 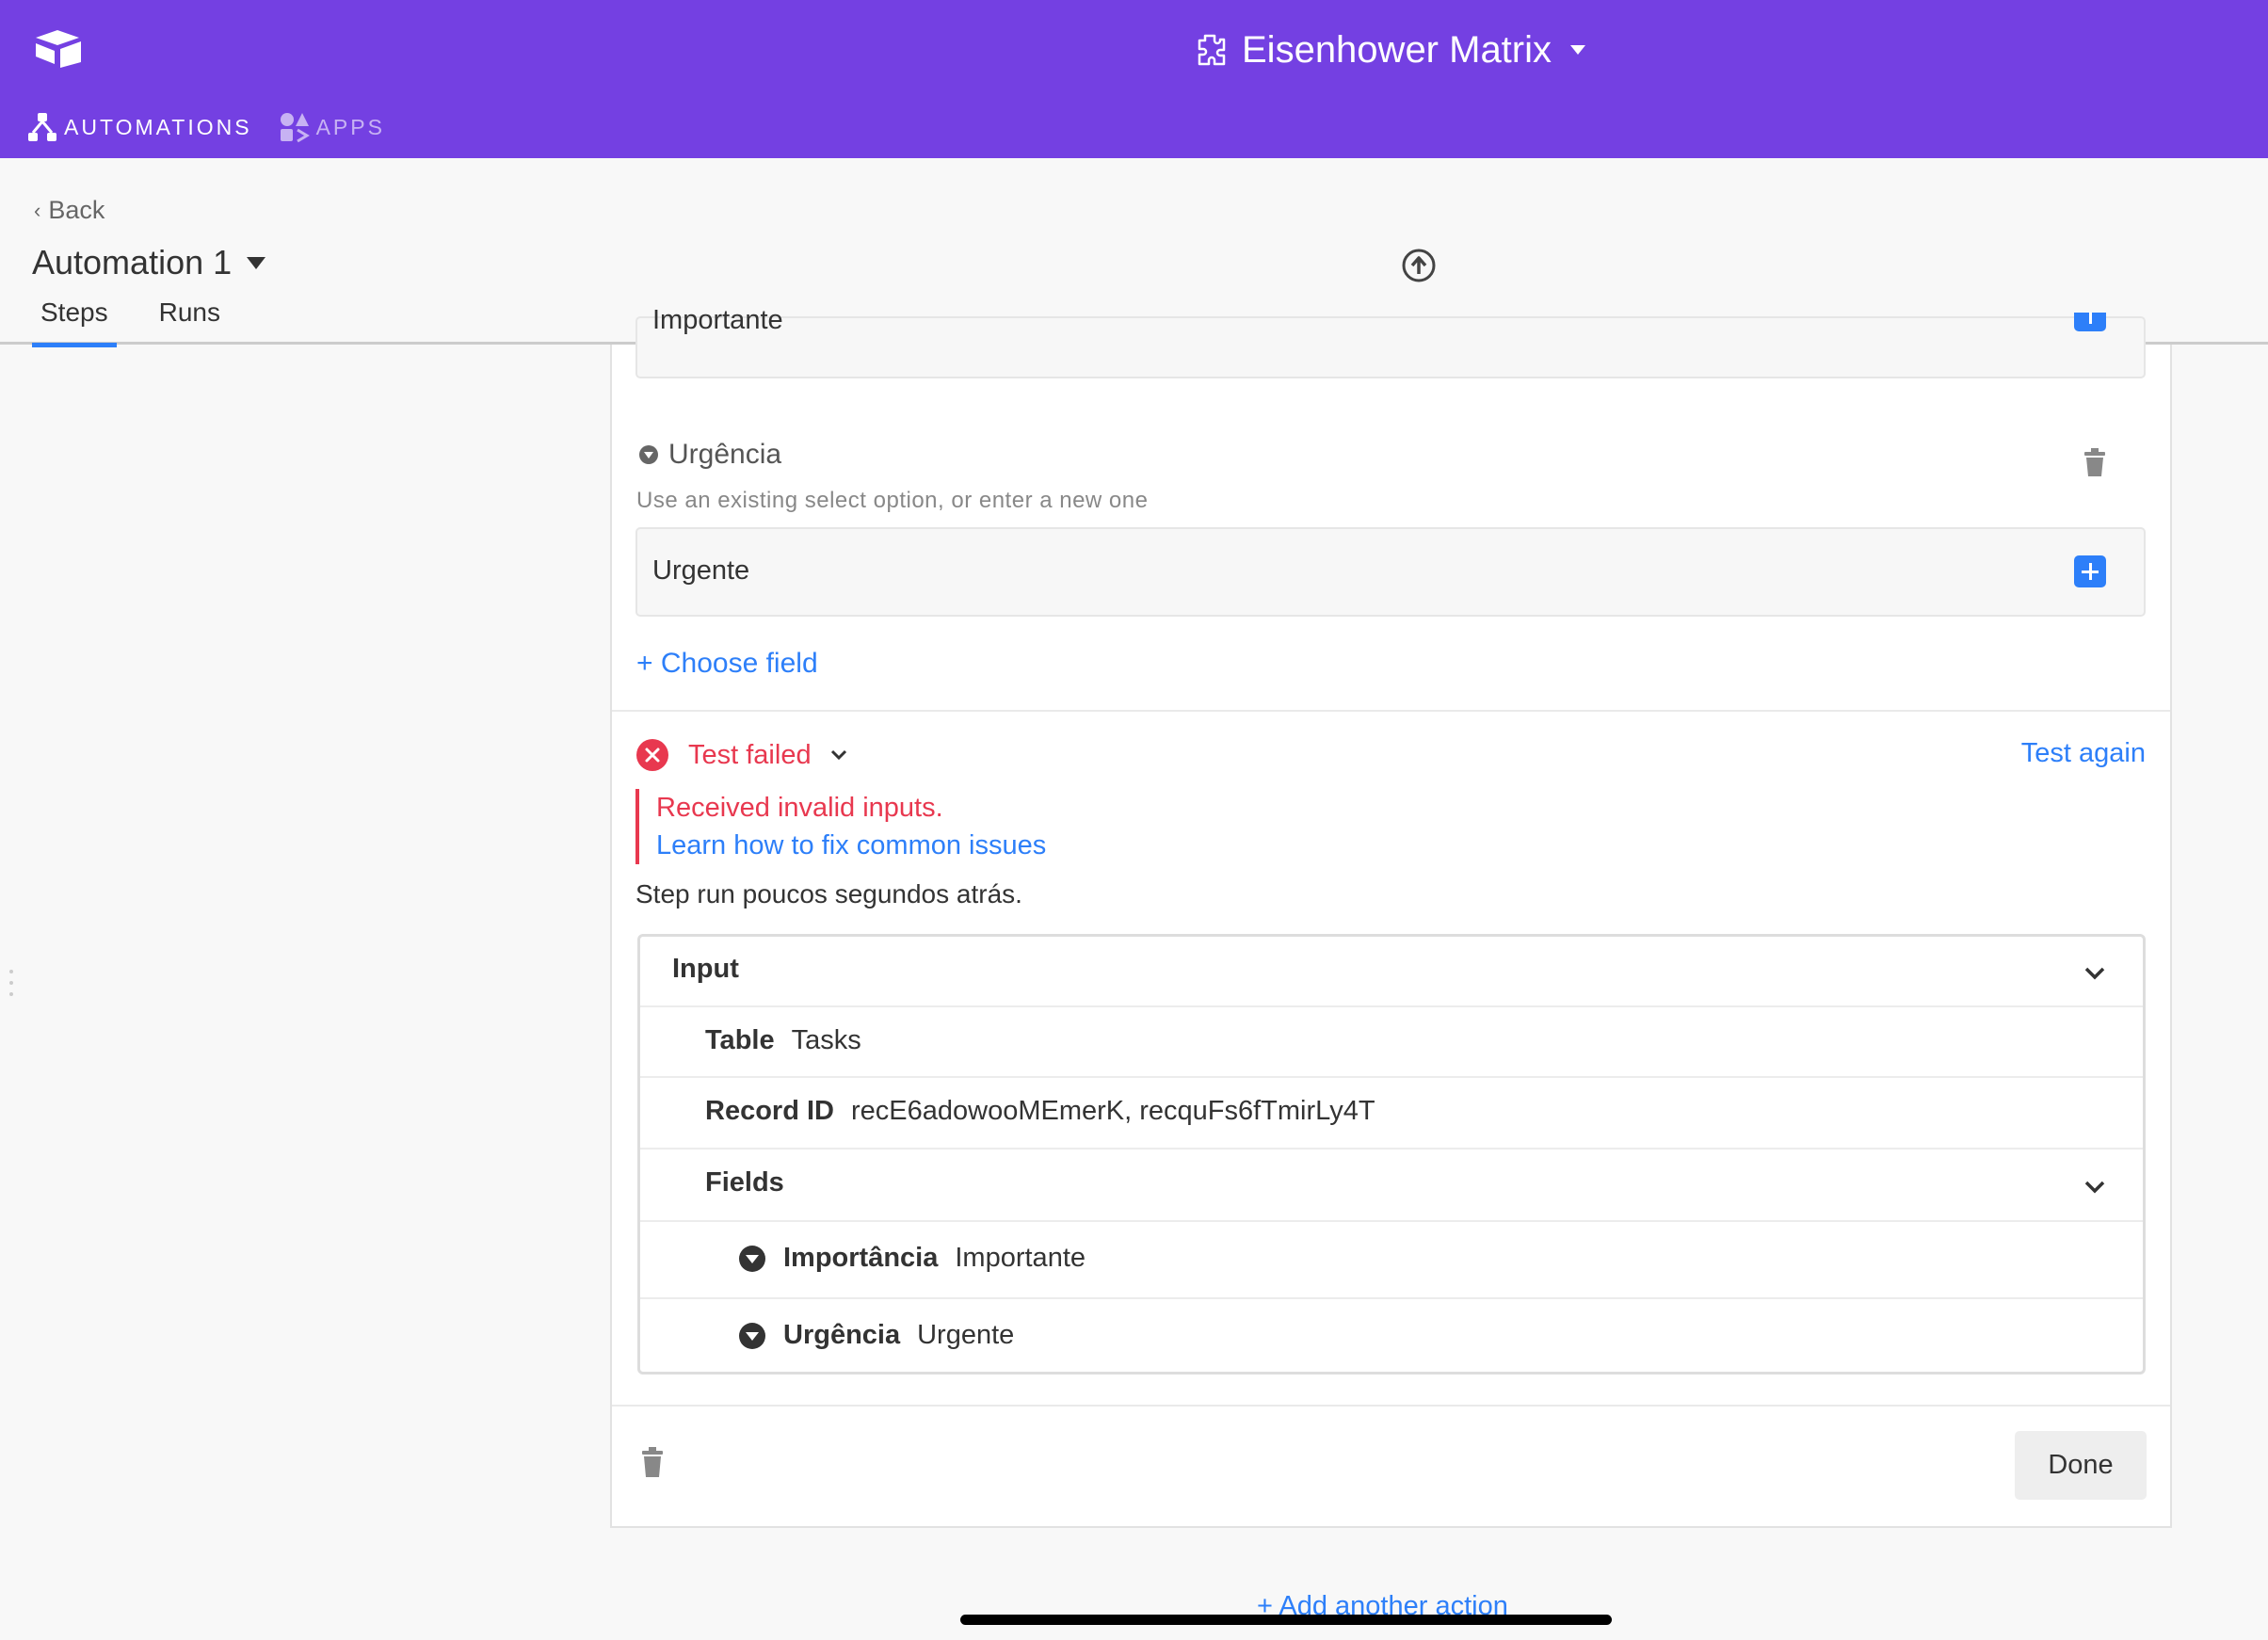 What do you see at coordinates (37, 210) in the screenshot?
I see `chevron-left-icon: ‹` at bounding box center [37, 210].